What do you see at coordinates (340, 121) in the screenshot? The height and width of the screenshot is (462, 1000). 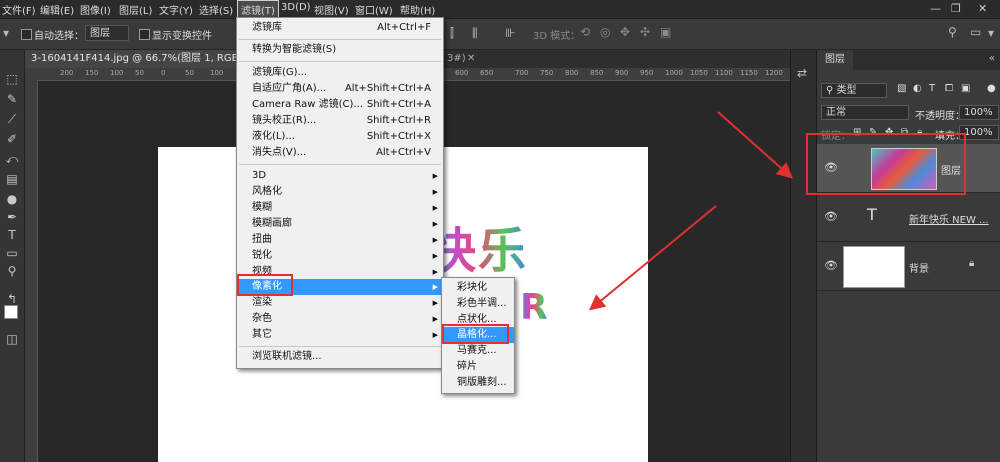 I see `filter-menu-item: 镜头校正(R)... Shift+Ctrl+R` at bounding box center [340, 121].